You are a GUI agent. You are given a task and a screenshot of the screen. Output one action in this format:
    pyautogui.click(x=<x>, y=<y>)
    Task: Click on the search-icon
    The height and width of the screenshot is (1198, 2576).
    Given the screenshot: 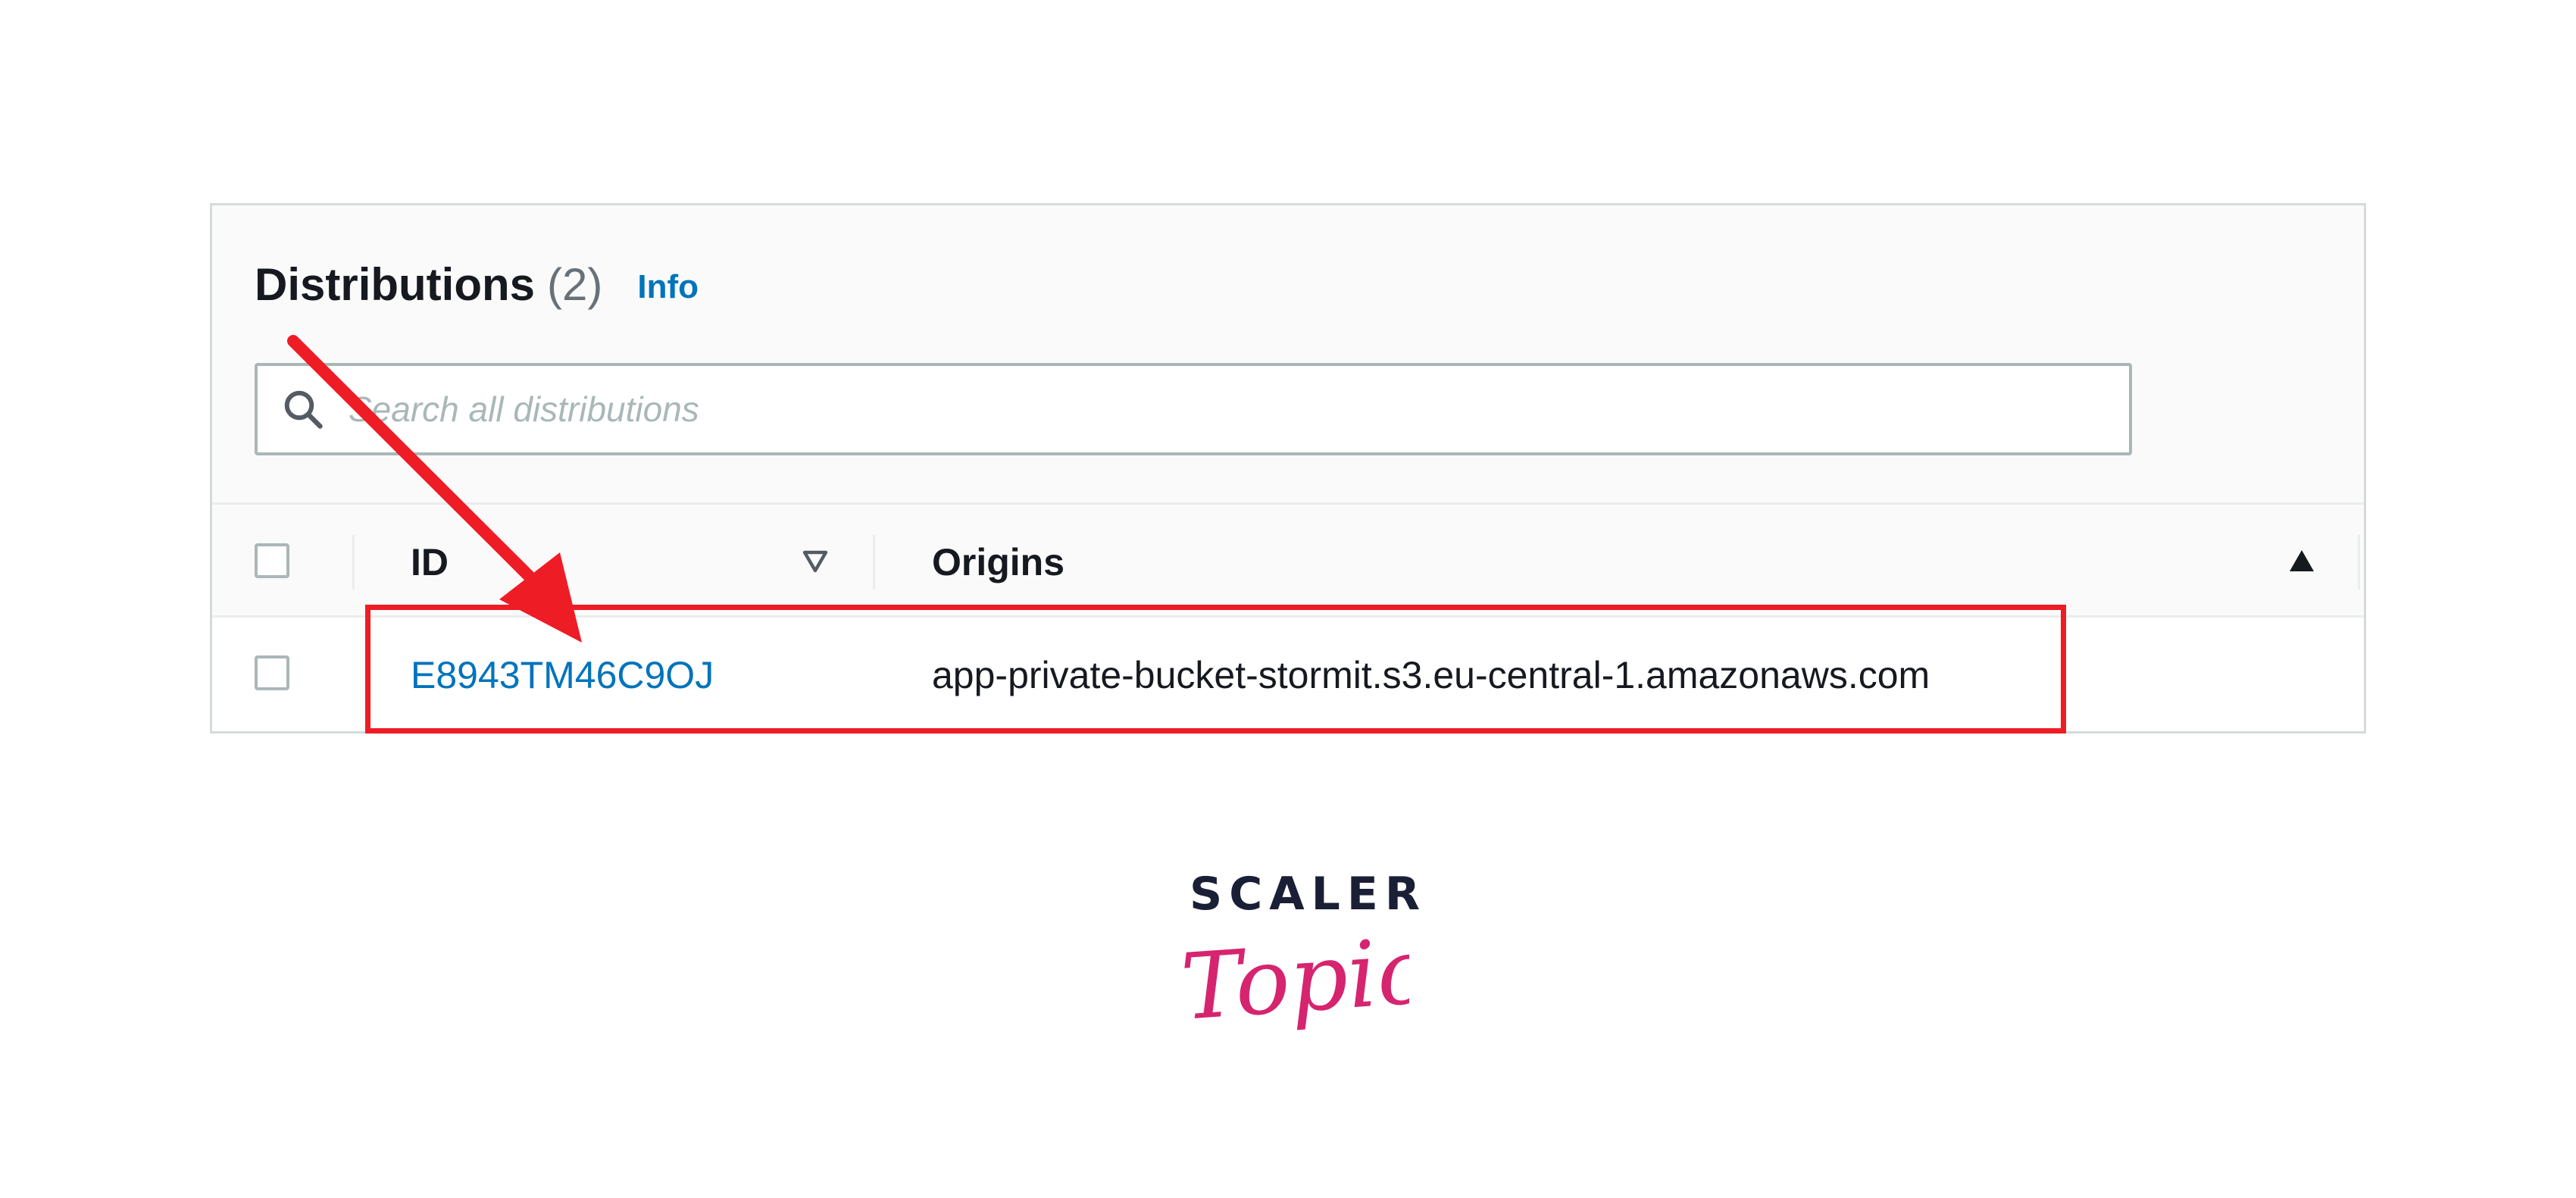 What is the action you would take?
    pyautogui.click(x=304, y=409)
    